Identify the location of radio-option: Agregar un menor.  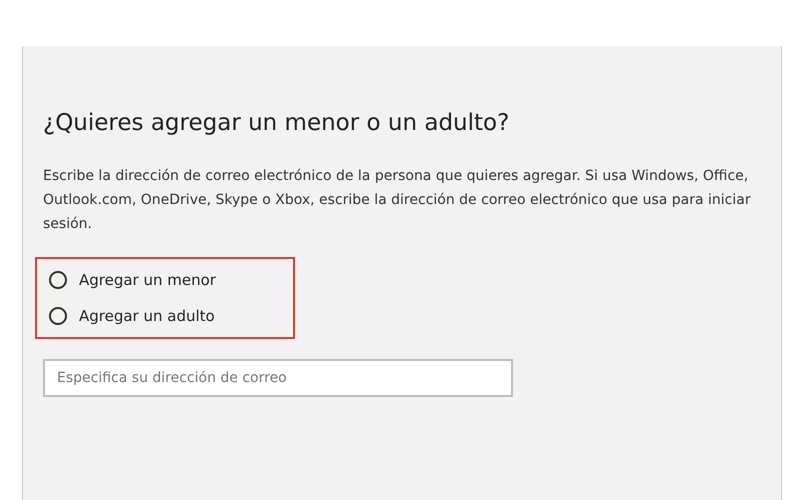
(171, 280).